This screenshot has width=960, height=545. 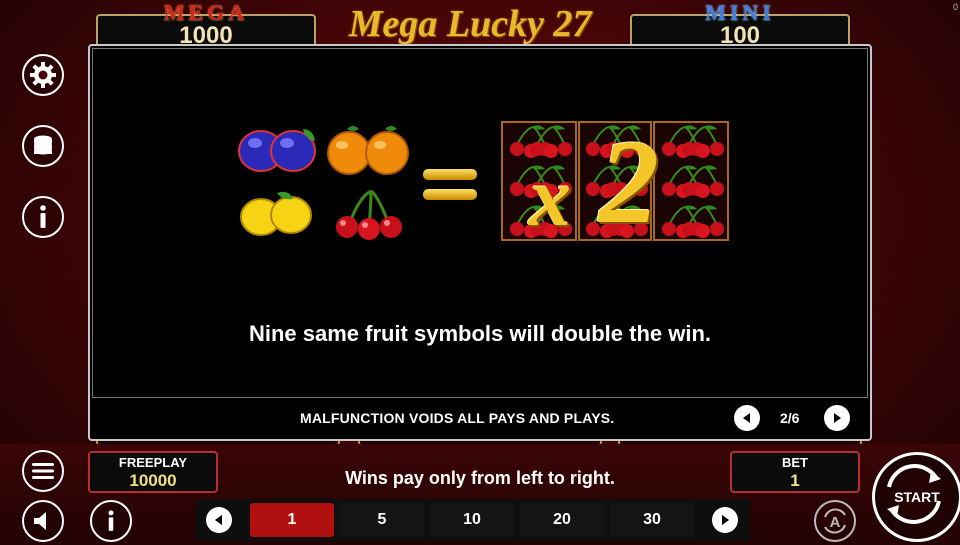 What do you see at coordinates (470, 24) in the screenshot?
I see `game-logo: Mega Lucky 27` at bounding box center [470, 24].